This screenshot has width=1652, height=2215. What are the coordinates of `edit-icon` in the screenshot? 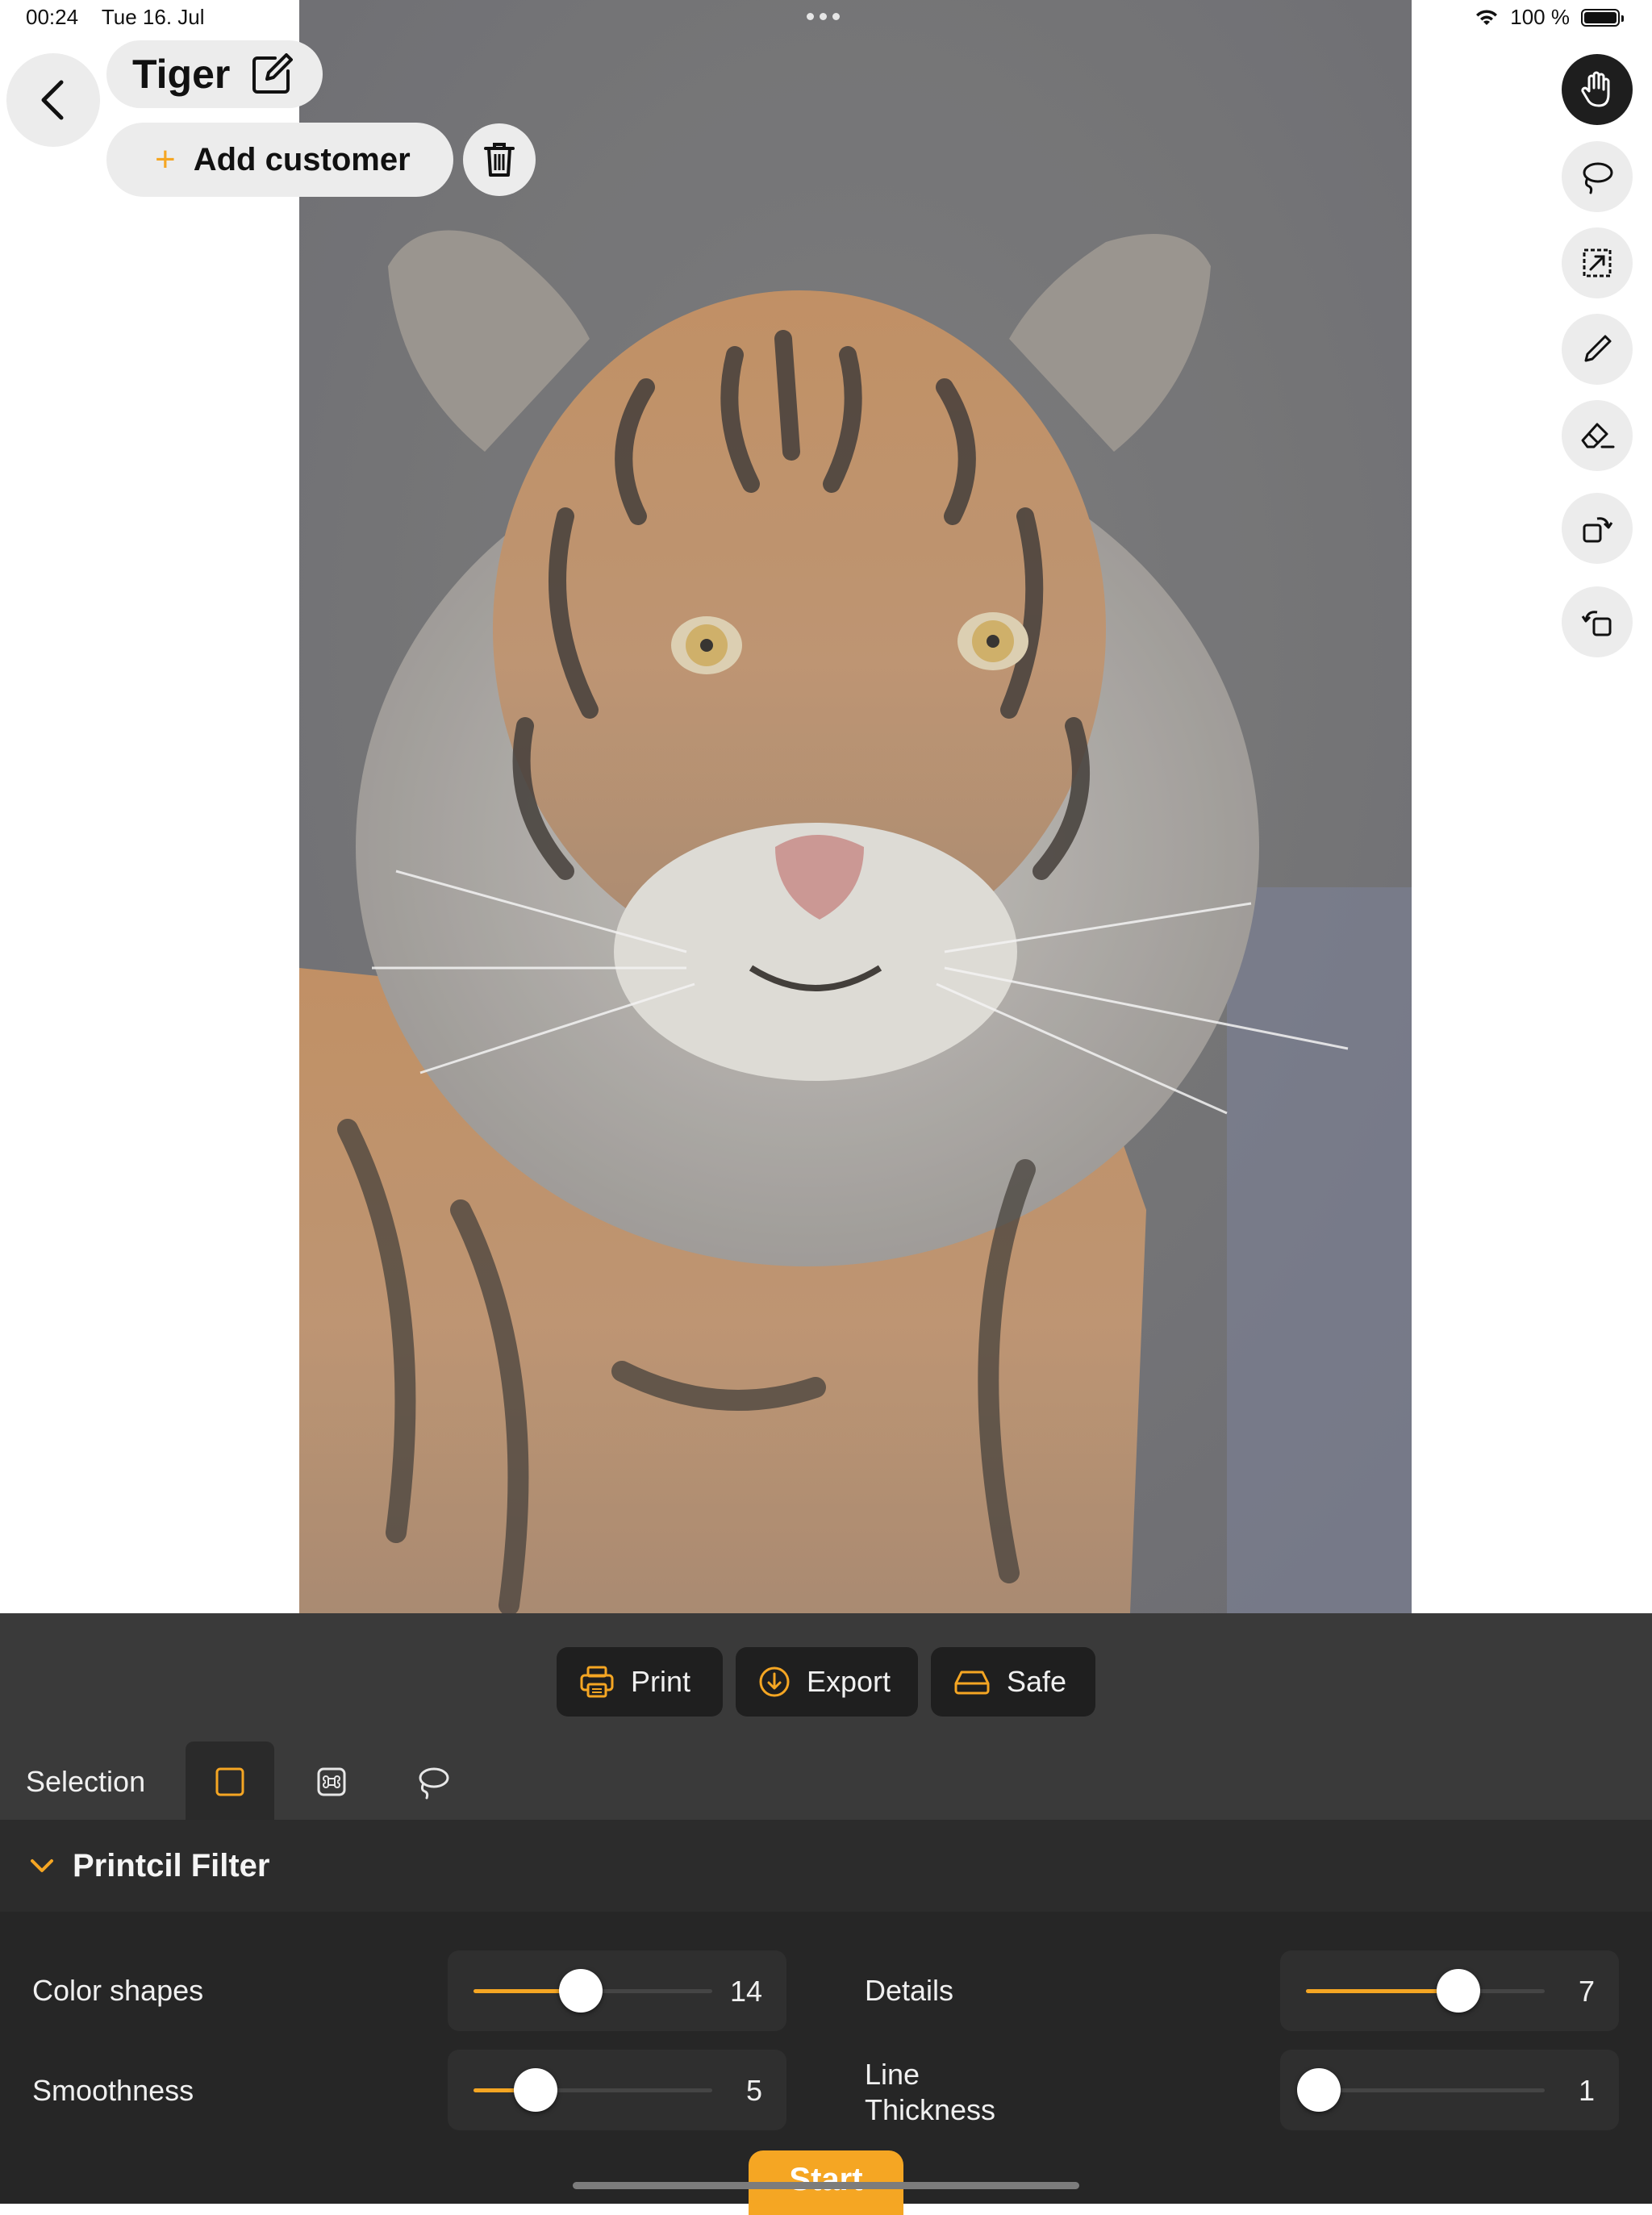 It's located at (272, 74).